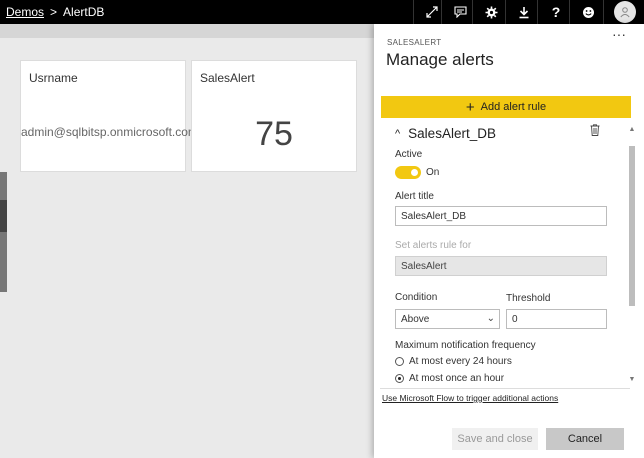 The height and width of the screenshot is (458, 644). Describe the element at coordinates (490, 12) in the screenshot. I see `gear-icon` at that location.